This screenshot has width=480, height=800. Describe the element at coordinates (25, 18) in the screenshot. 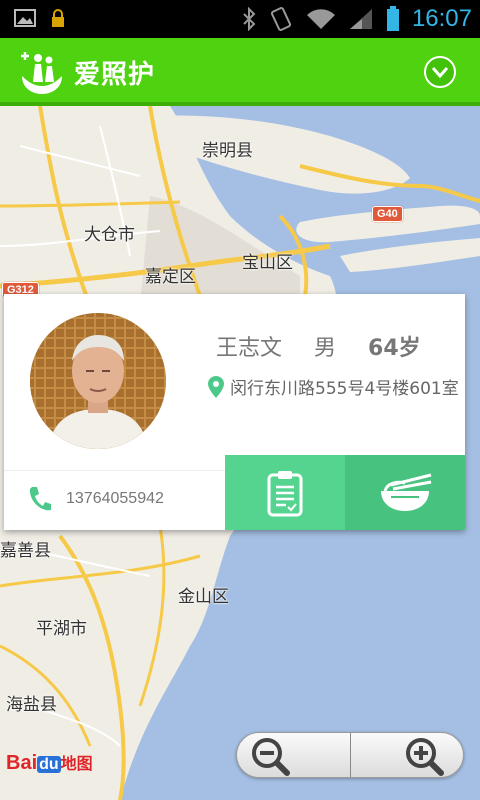

I see `image-icon` at that location.